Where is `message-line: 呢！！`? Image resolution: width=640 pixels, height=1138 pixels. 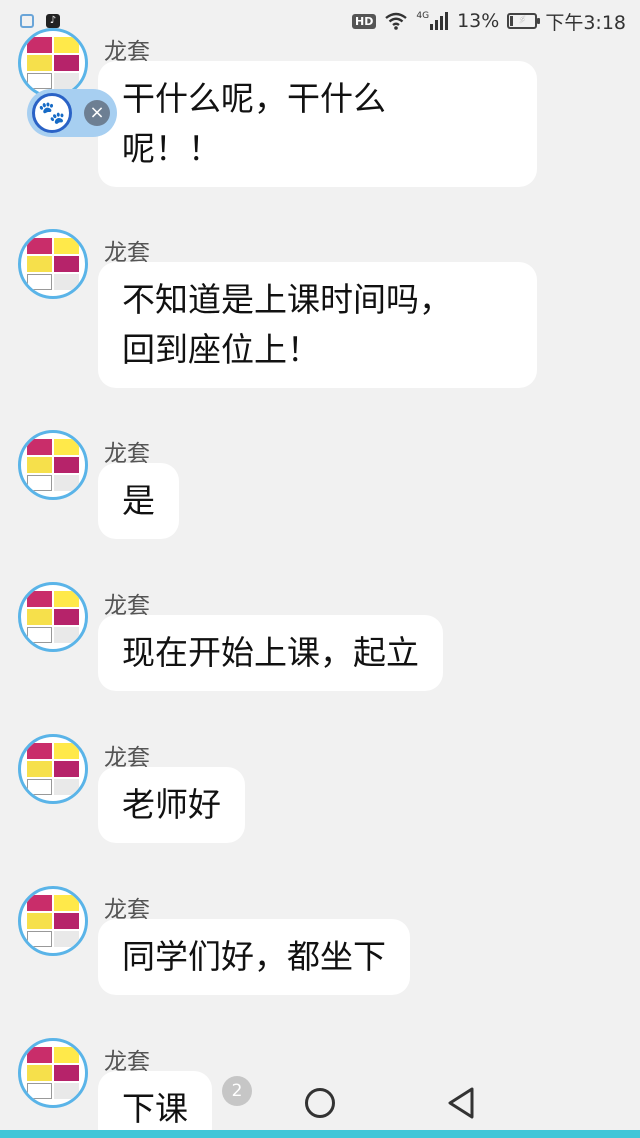 message-line: 呢！！ is located at coordinates (171, 148).